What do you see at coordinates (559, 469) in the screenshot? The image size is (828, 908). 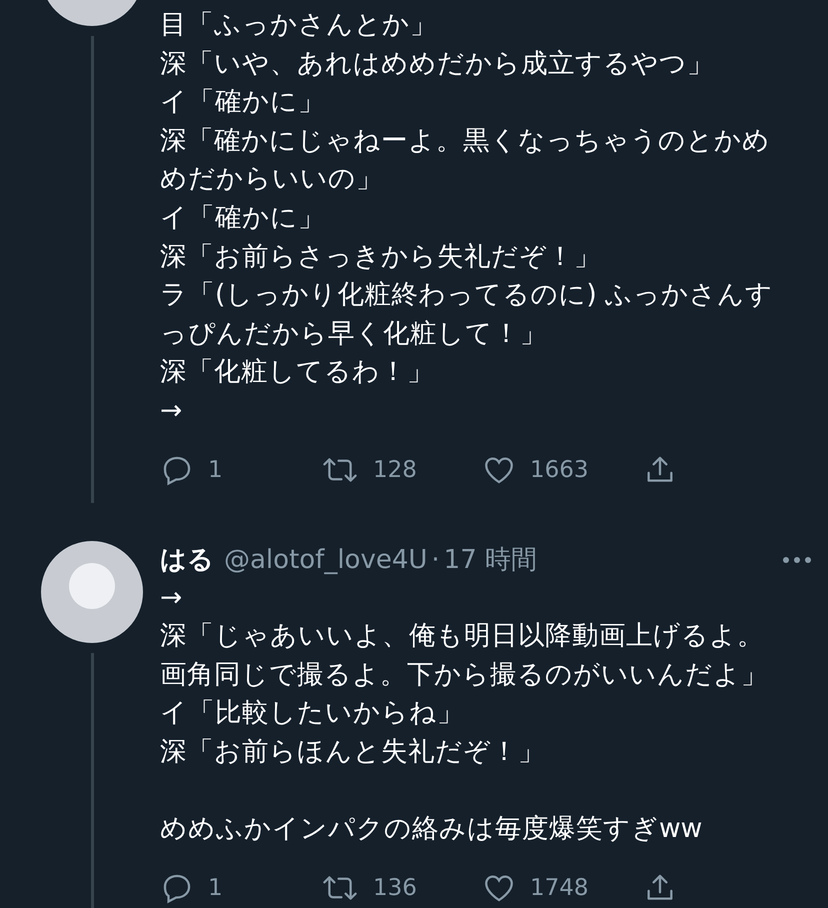 I see `like-count: 1663` at bounding box center [559, 469].